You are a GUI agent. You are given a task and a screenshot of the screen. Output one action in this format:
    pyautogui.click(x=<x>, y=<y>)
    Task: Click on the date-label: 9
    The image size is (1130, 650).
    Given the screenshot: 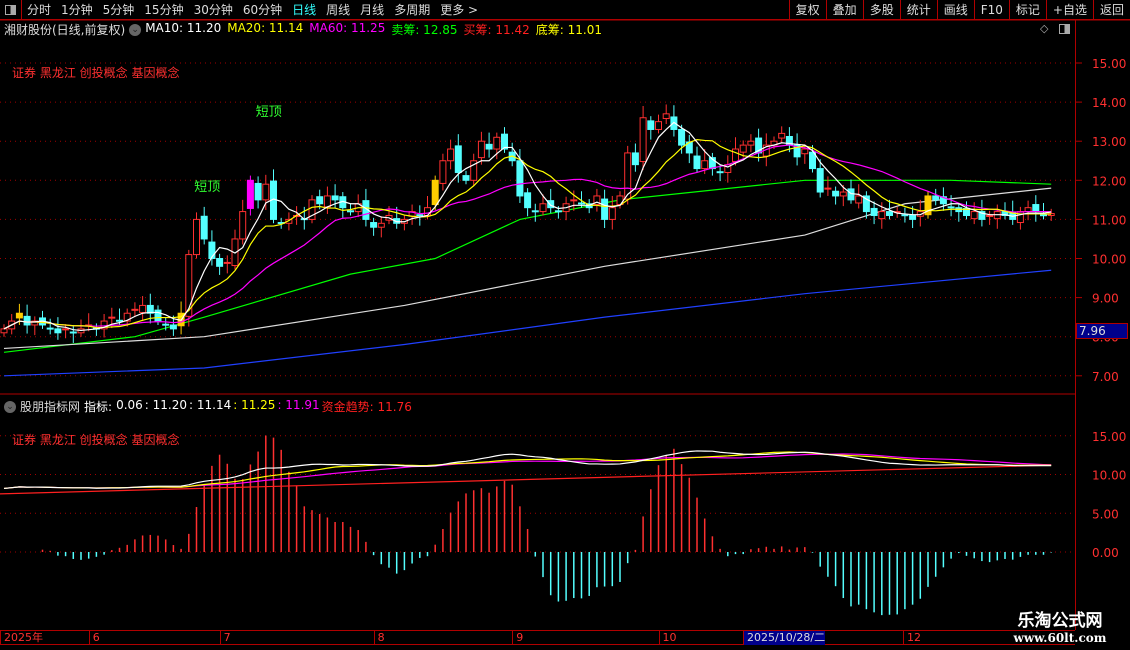 What is the action you would take?
    pyautogui.click(x=517, y=638)
    